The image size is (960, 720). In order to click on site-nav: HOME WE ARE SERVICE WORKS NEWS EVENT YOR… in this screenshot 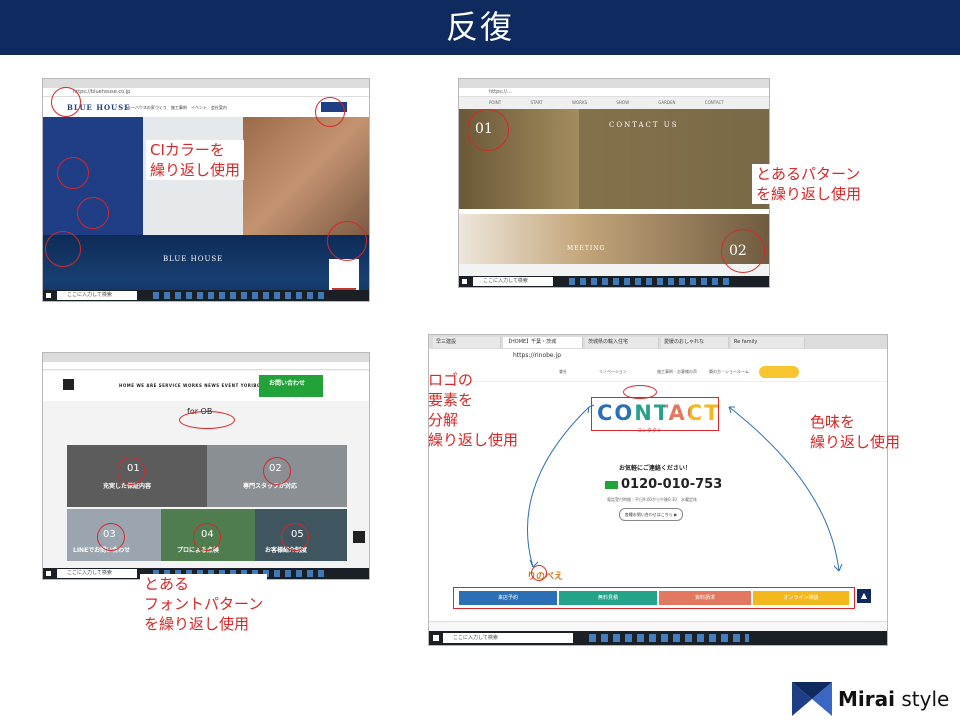, I will do `click(206, 386)`.